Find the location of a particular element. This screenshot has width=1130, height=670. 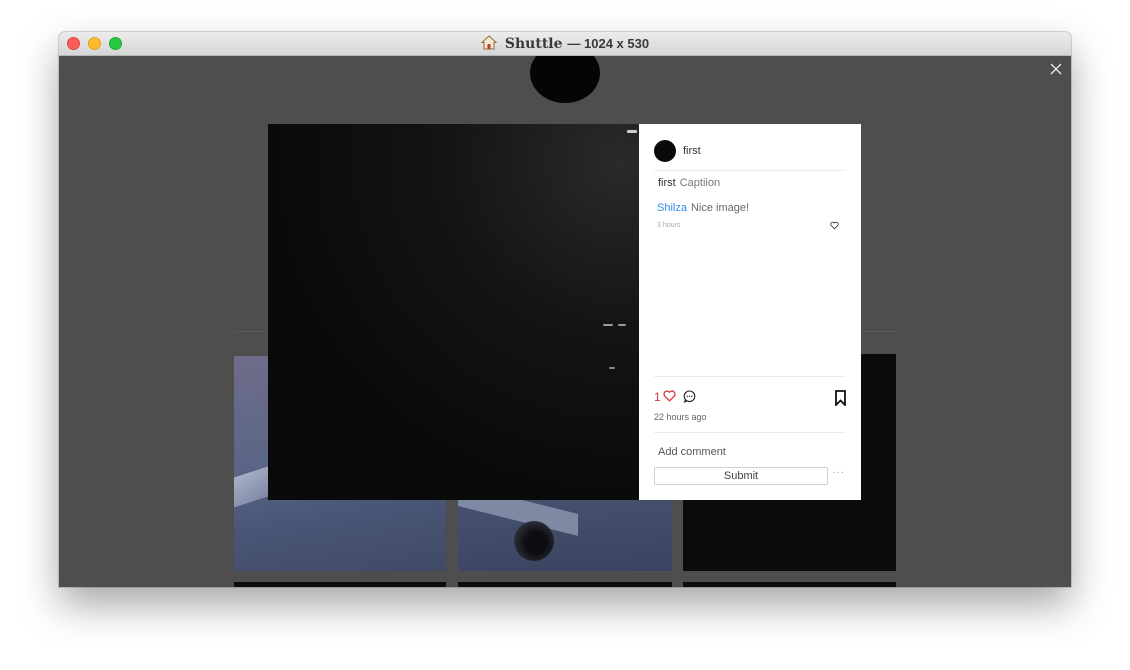

bookmark-icon is located at coordinates (840, 398).